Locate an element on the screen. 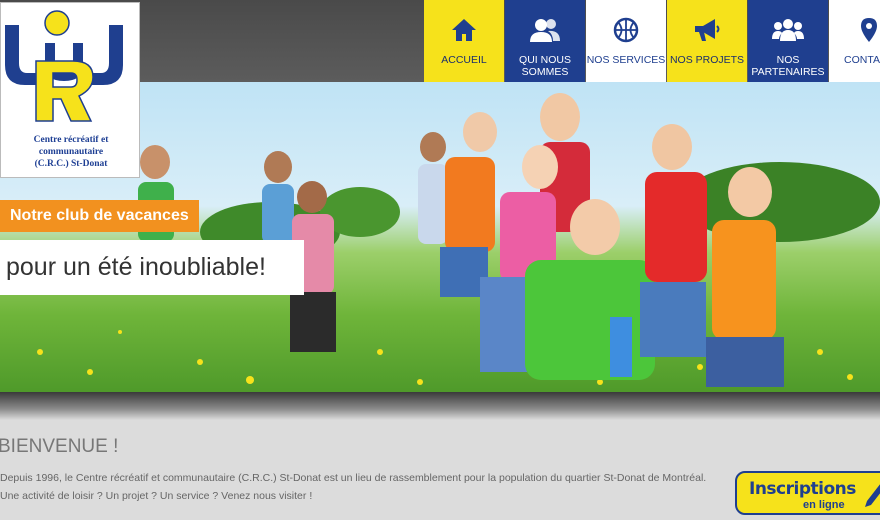 The height and width of the screenshot is (520, 880). inscriptions-label: Inscriptions is located at coordinates (802, 489).